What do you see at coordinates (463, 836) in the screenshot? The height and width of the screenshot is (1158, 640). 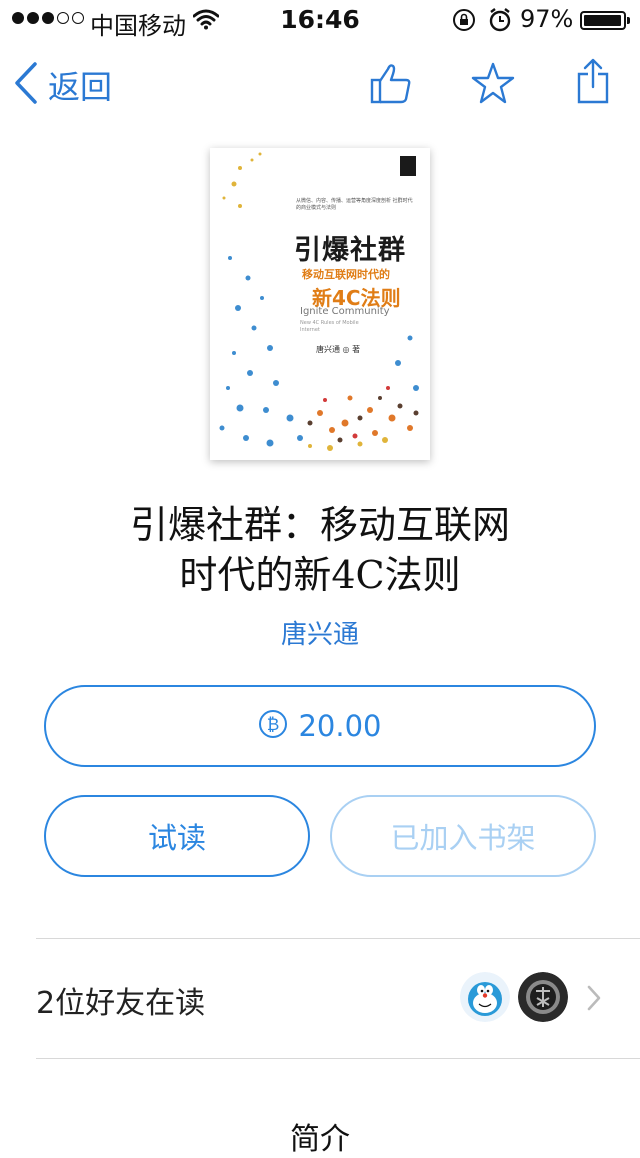 I see `added-to-shelf-button: 已加入书架` at bounding box center [463, 836].